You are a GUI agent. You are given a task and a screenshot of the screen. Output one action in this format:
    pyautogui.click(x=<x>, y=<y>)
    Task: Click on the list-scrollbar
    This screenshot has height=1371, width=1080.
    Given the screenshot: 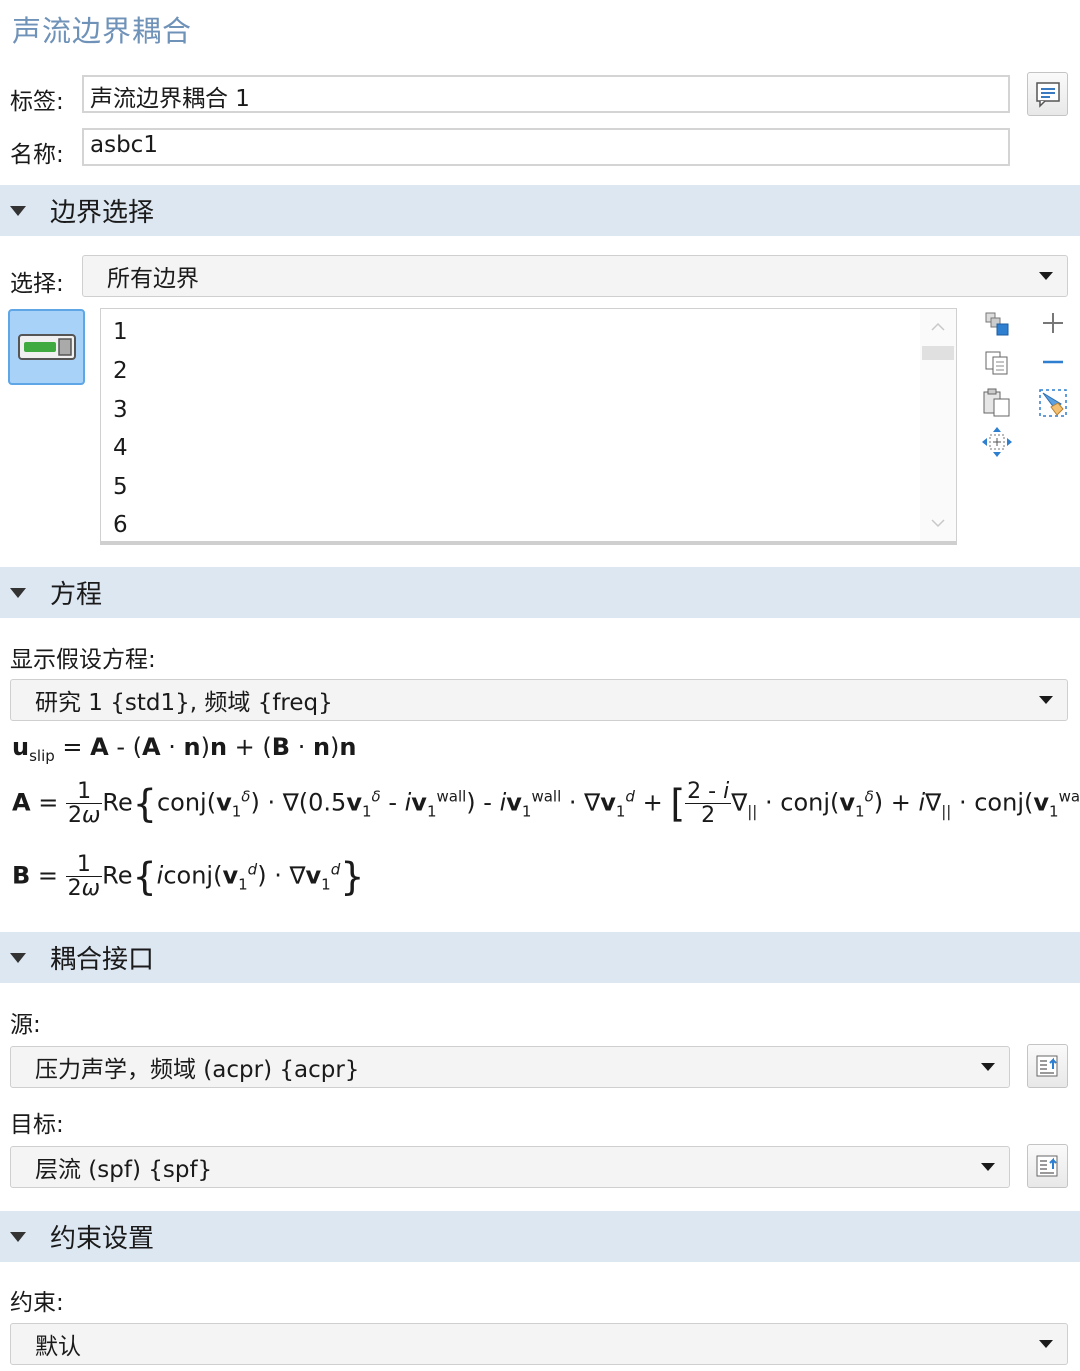 What is the action you would take?
    pyautogui.click(x=938, y=425)
    